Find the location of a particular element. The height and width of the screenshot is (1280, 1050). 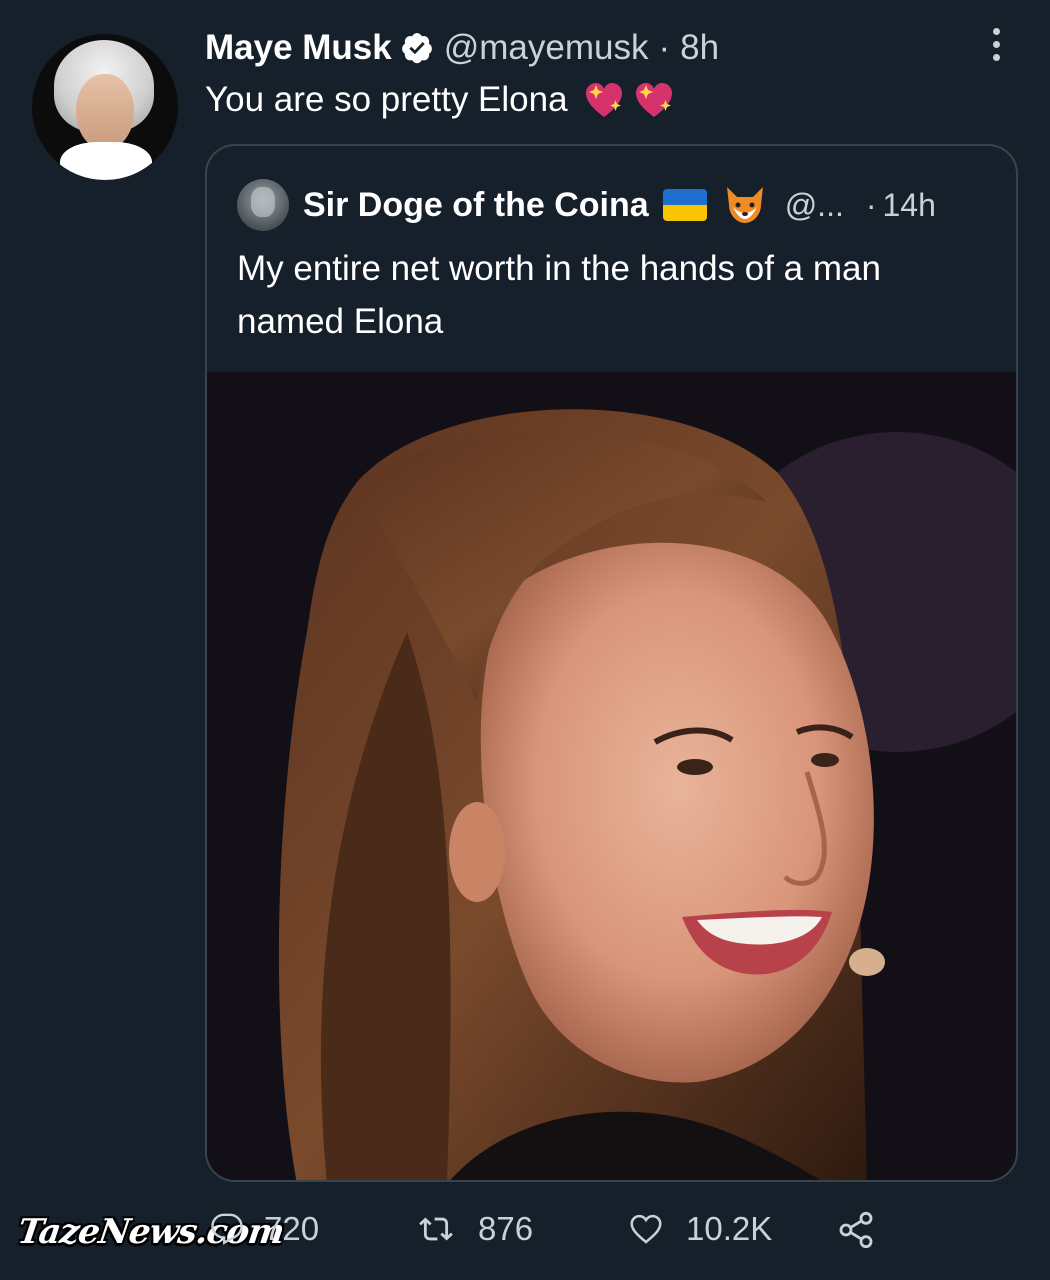

avatar is located at coordinates (105, 107).